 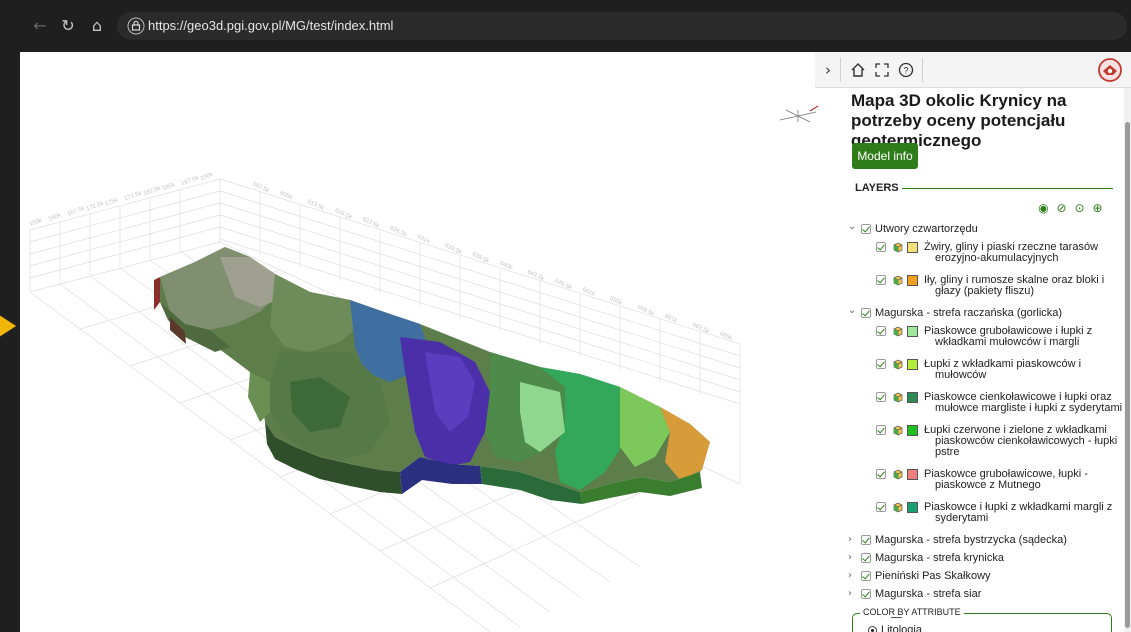 What do you see at coordinates (973, 70) in the screenshot?
I see `panel-toolbar: › ?` at bounding box center [973, 70].